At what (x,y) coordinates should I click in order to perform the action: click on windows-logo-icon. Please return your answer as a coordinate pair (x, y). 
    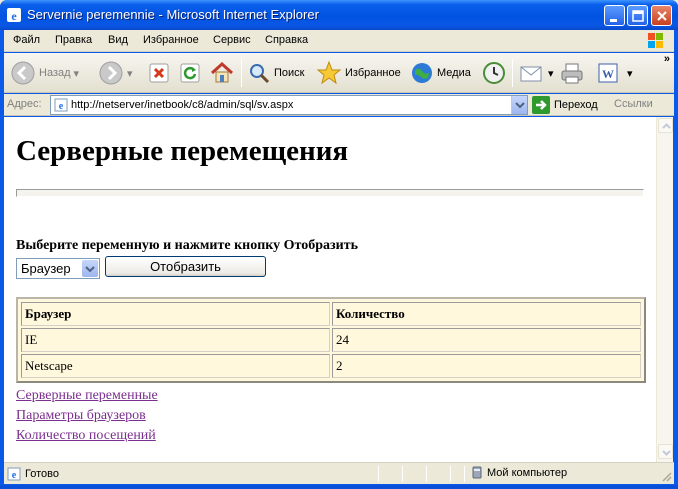
    Looking at the image, I should click on (655, 40).